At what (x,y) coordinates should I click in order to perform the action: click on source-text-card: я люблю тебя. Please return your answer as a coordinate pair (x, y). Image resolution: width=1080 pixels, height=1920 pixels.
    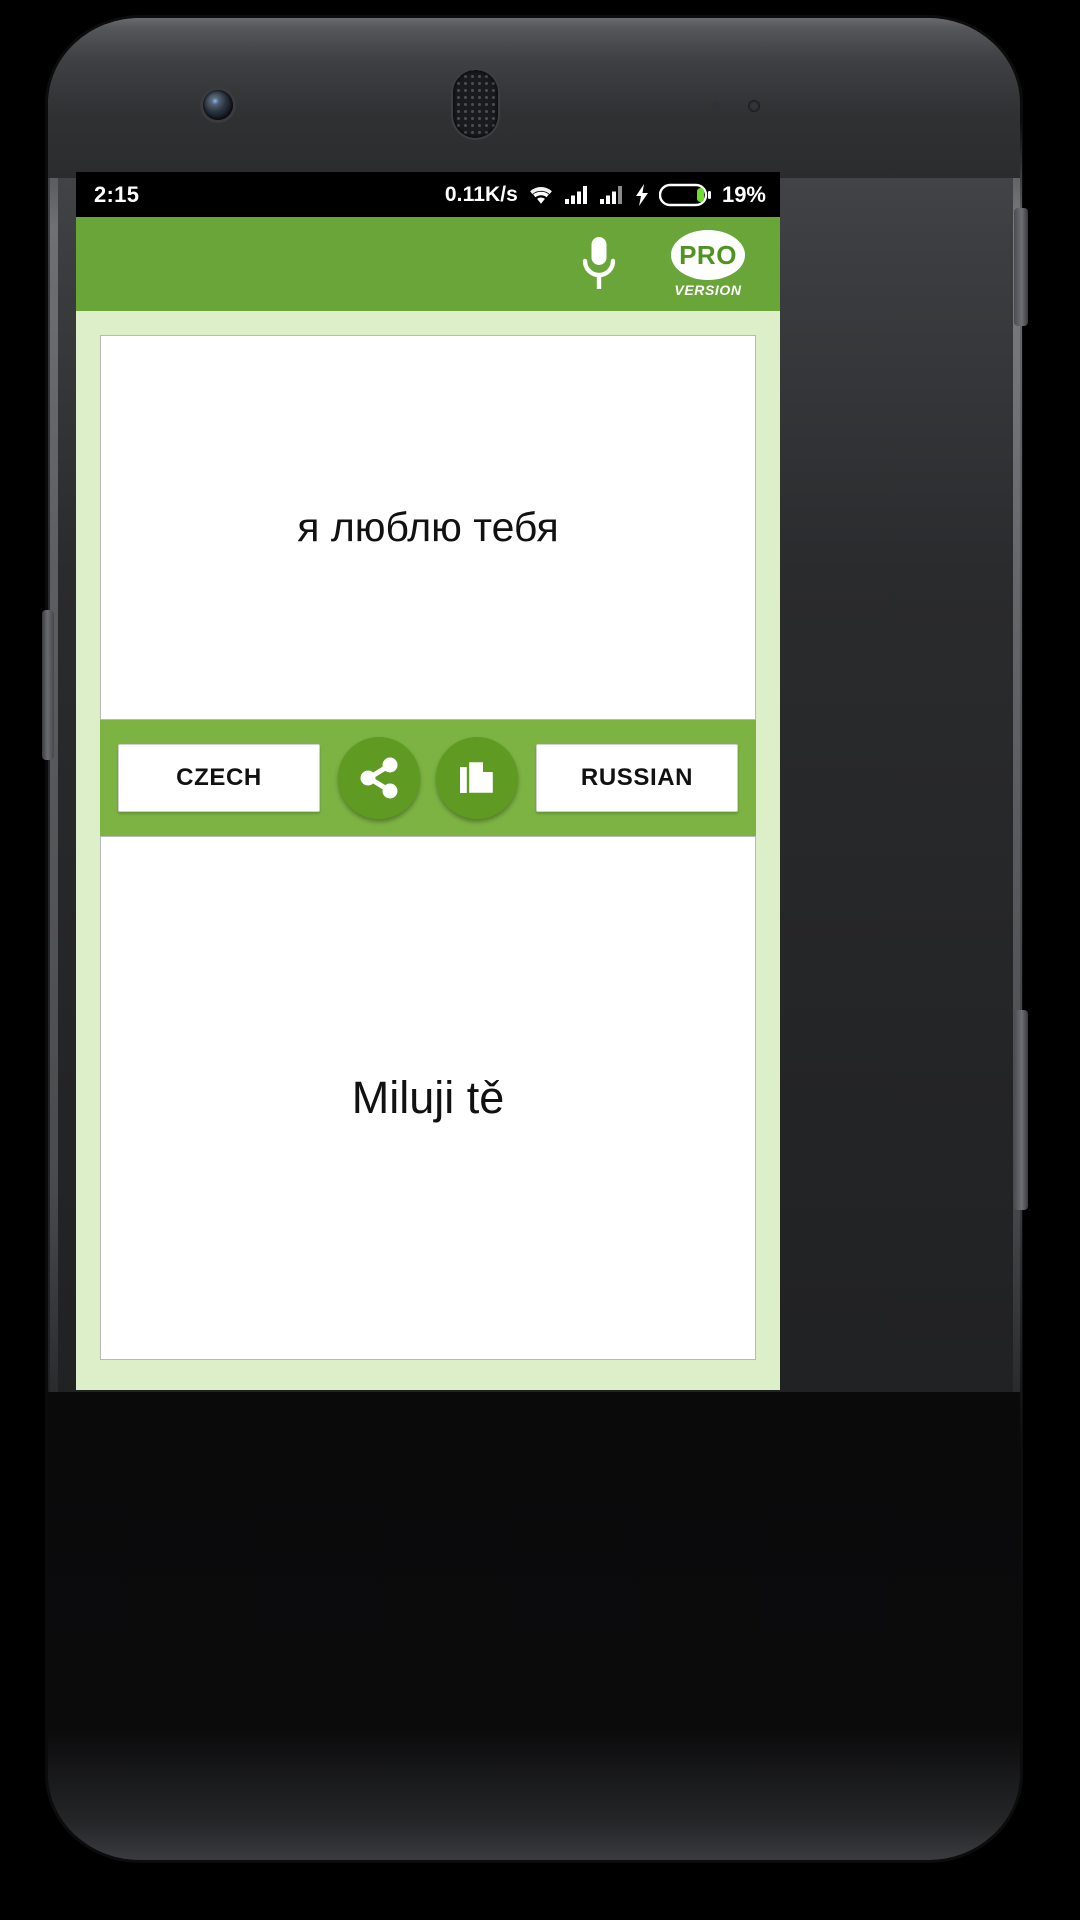
    Looking at the image, I should click on (428, 527).